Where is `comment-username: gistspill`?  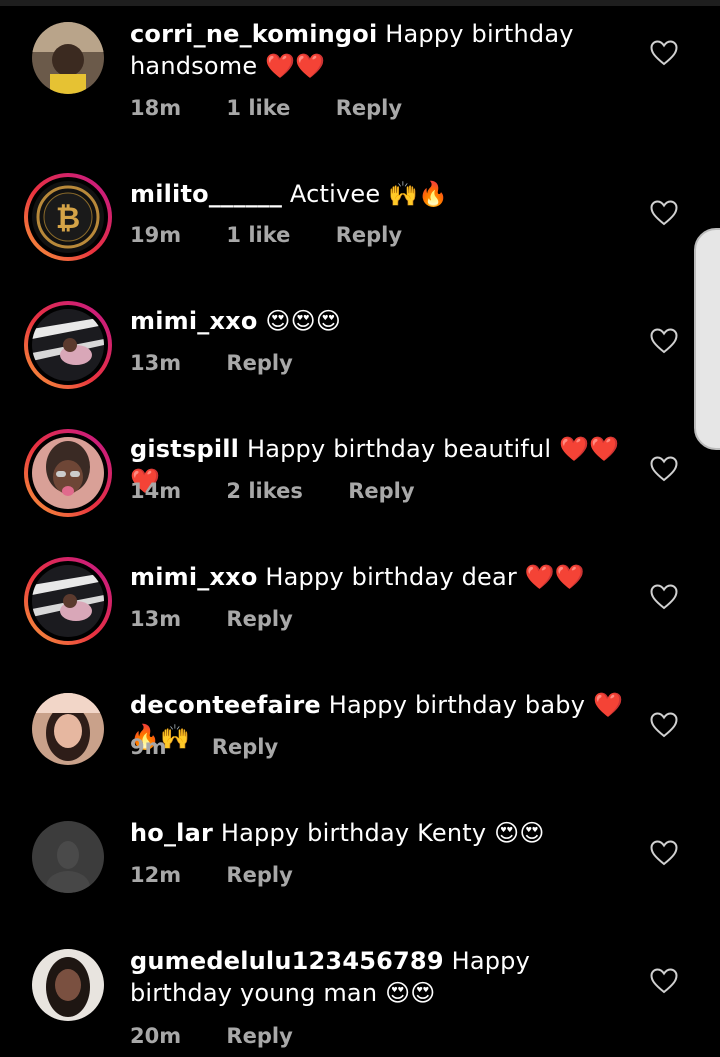 comment-username: gistspill is located at coordinates (184, 449).